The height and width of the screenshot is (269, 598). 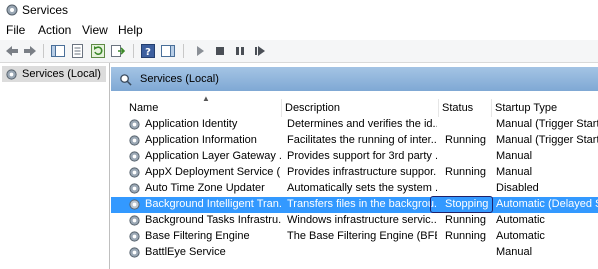 What do you see at coordinates (200, 51) in the screenshot?
I see `start-service-icon` at bounding box center [200, 51].